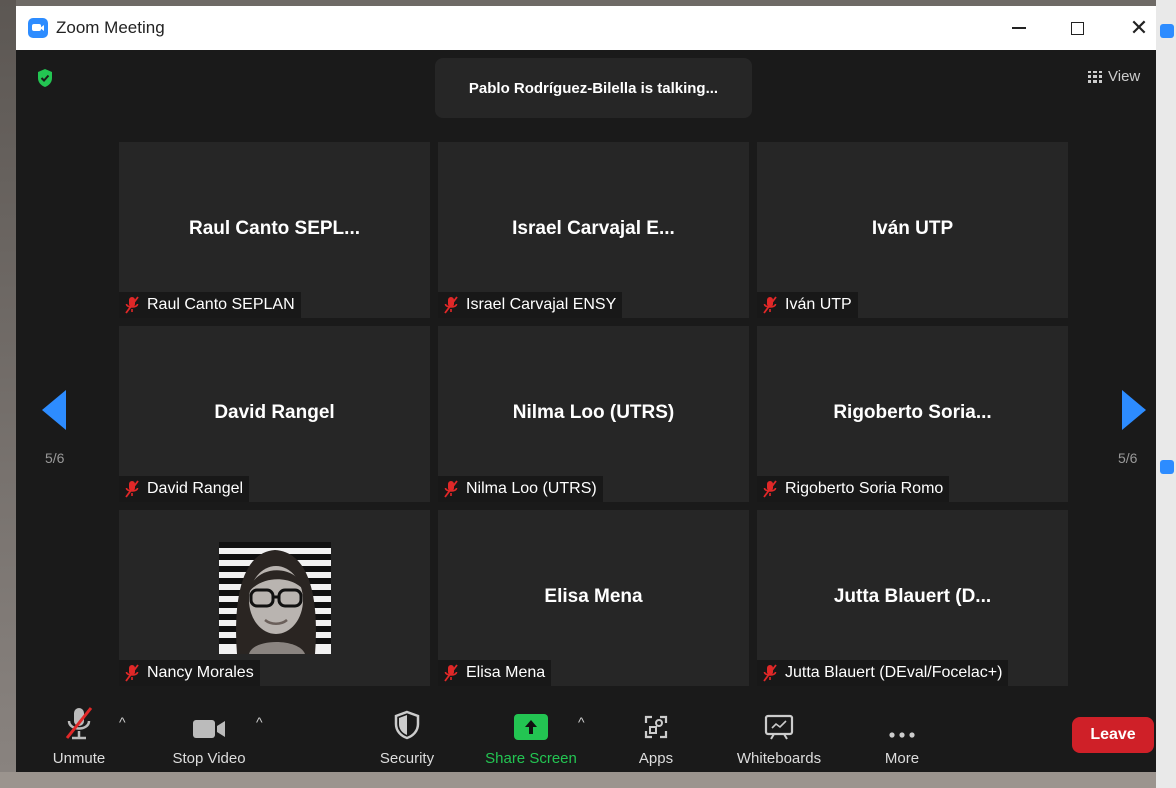  What do you see at coordinates (79, 758) in the screenshot?
I see `unmute-label: Unmute` at bounding box center [79, 758].